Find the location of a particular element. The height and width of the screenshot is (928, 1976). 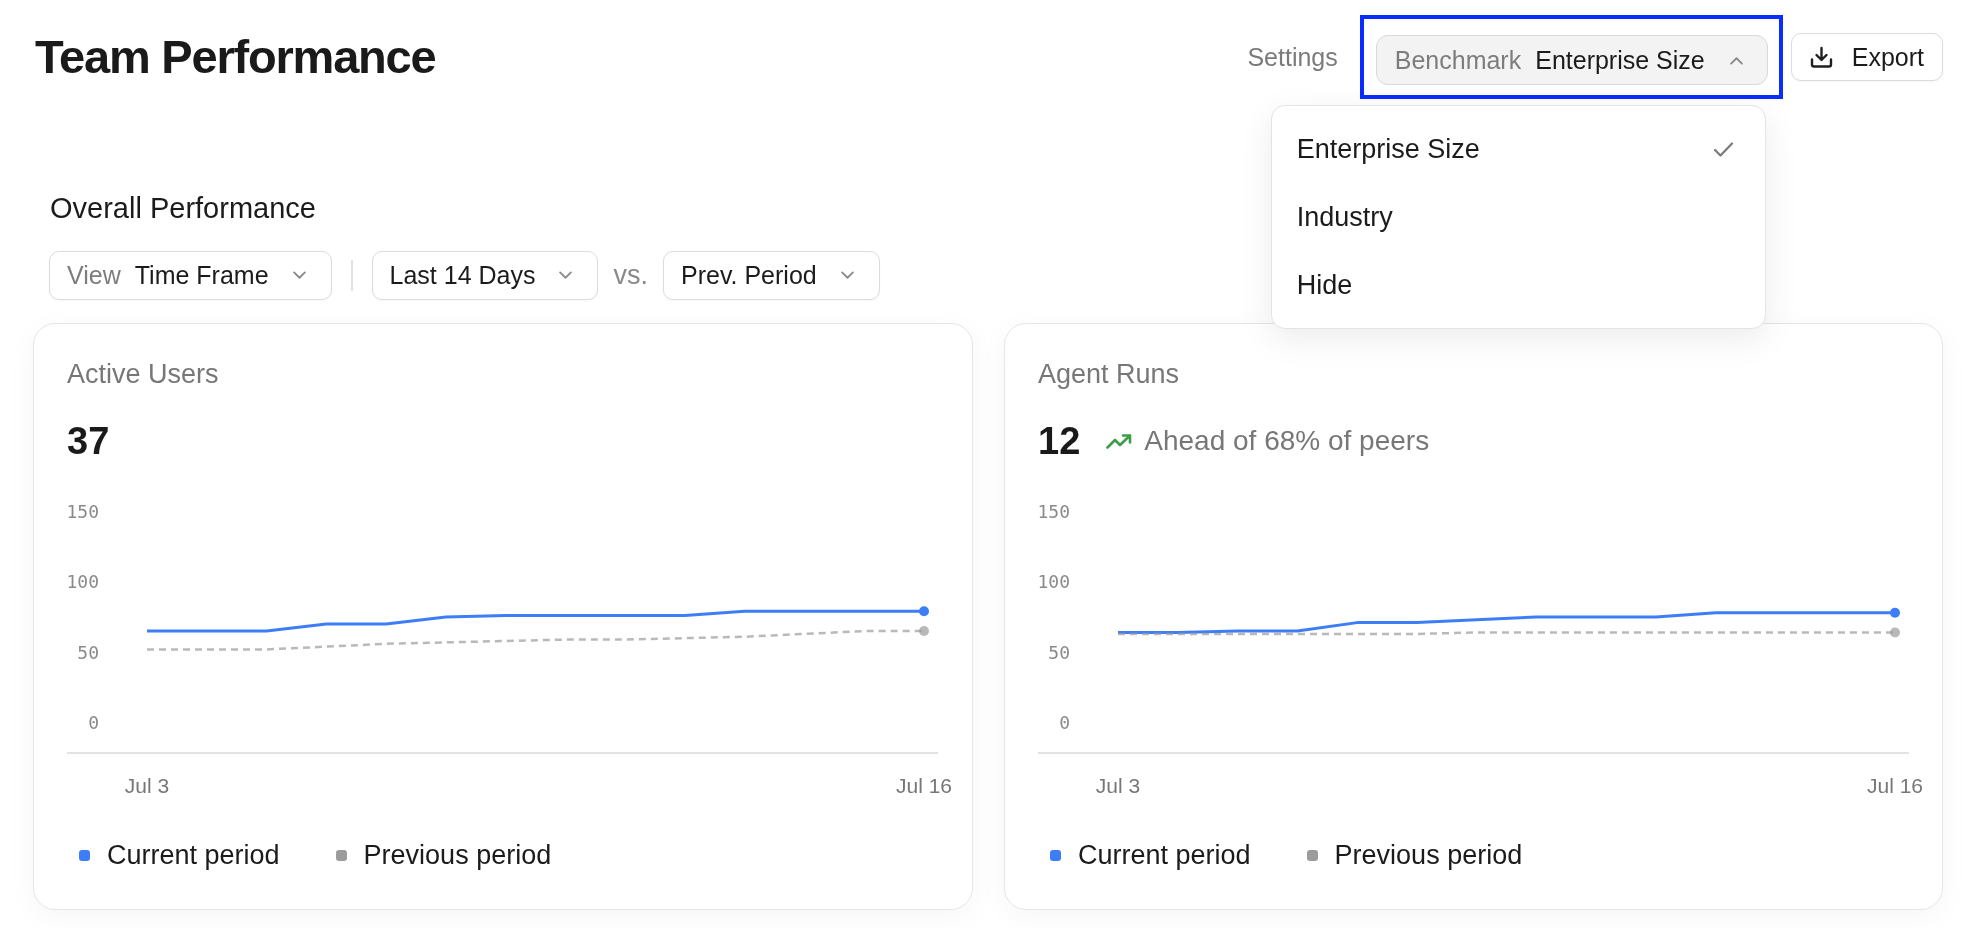

download-icon is located at coordinates (1821, 57).